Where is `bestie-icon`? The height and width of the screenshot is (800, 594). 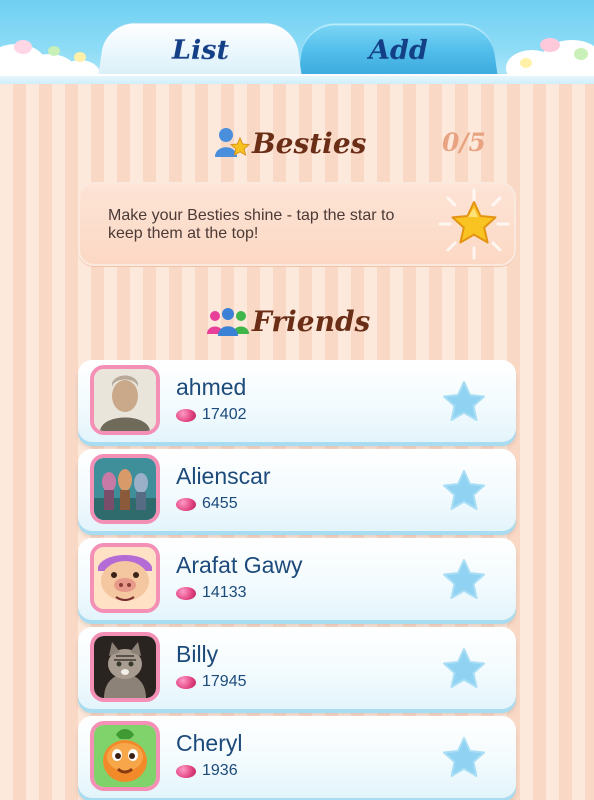
bestie-icon is located at coordinates (232, 142).